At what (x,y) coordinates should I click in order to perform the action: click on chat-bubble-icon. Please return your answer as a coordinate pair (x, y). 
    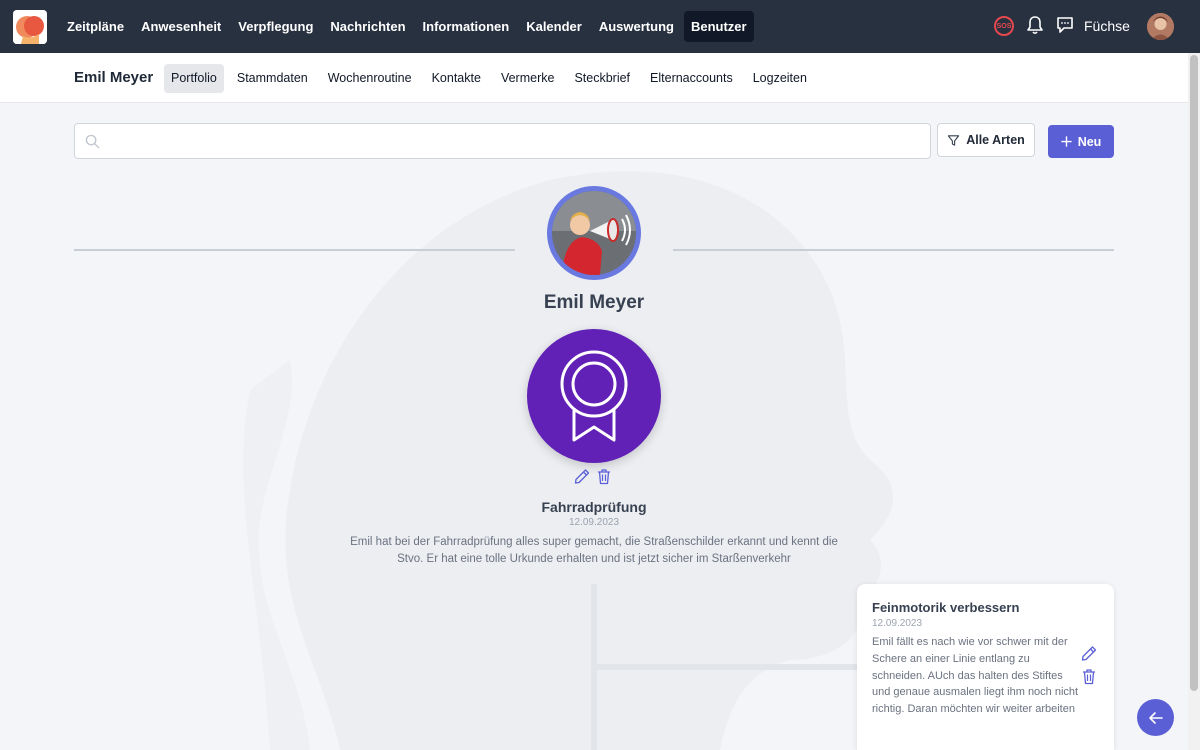
    Looking at the image, I should click on (1065, 25).